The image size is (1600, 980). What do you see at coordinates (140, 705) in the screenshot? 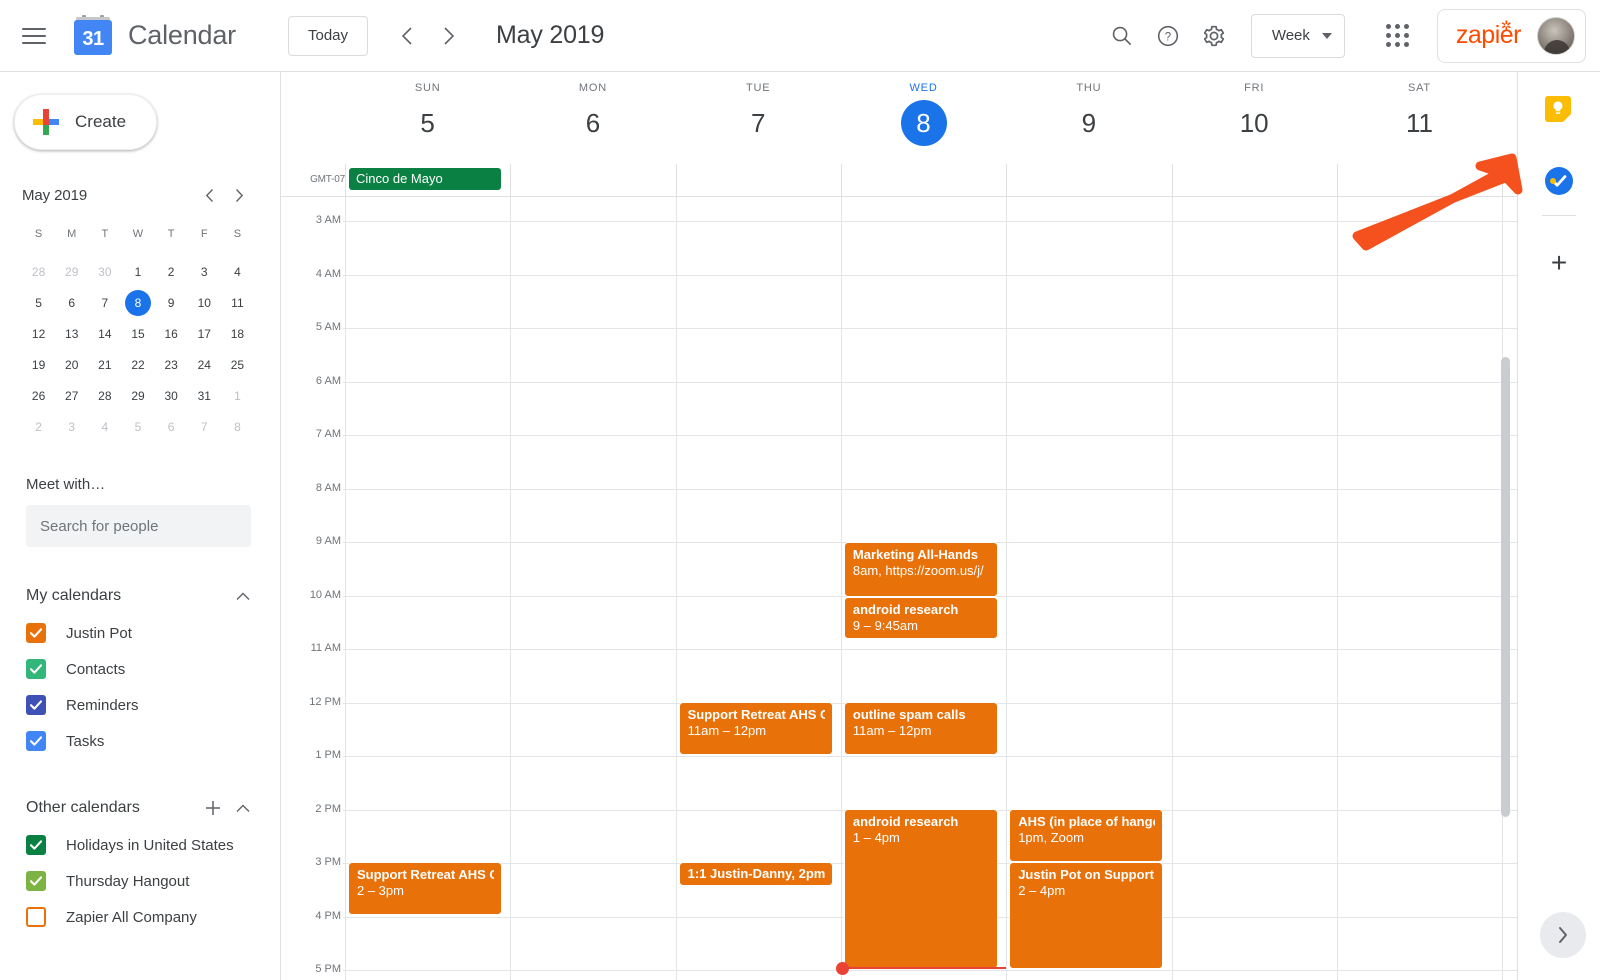
I see `my-calendar-item: Reminders` at bounding box center [140, 705].